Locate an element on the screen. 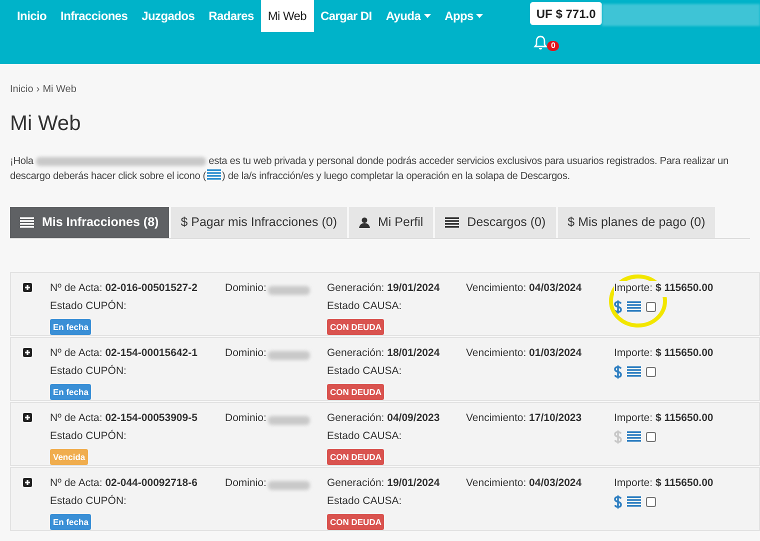  status-badge: Vencida is located at coordinates (69, 457).